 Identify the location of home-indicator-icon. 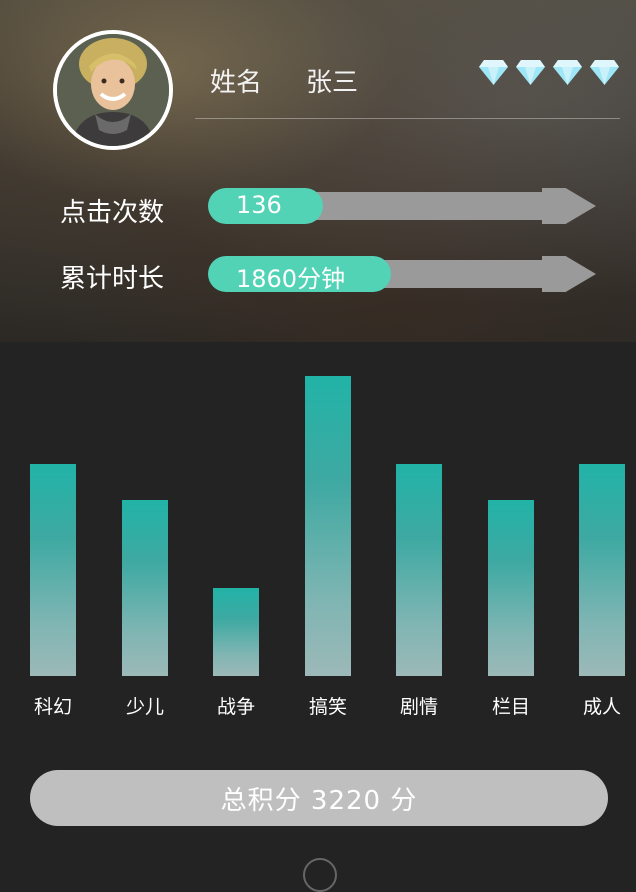
(320, 875).